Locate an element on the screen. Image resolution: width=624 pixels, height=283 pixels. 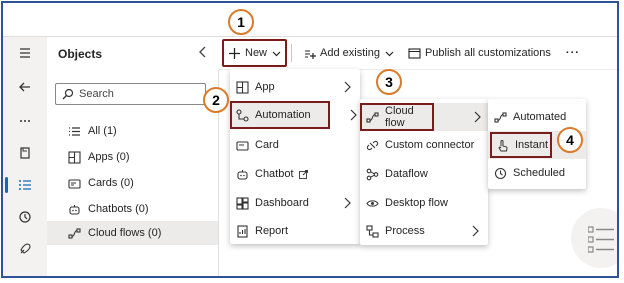
add-existing-button: Add existing is located at coordinates (348, 53).